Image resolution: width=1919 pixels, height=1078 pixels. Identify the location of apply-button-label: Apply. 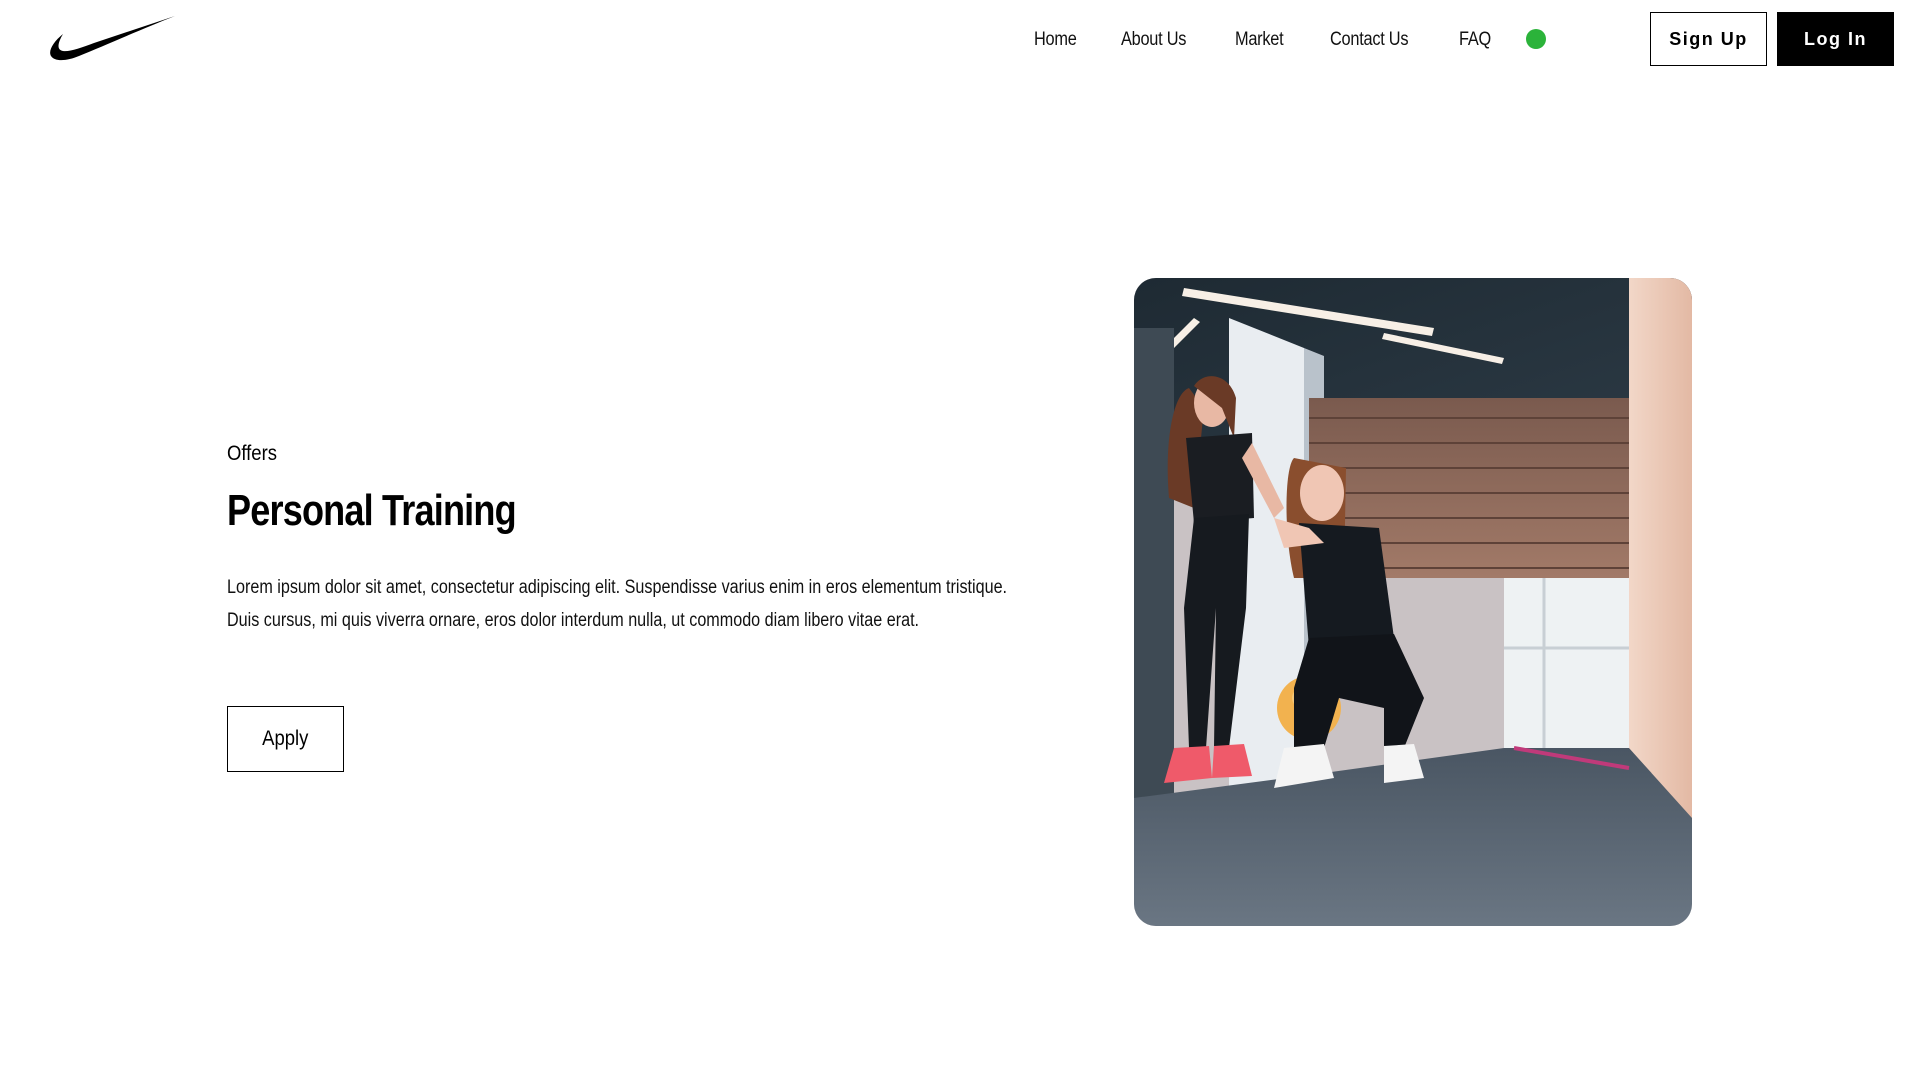
(285, 738).